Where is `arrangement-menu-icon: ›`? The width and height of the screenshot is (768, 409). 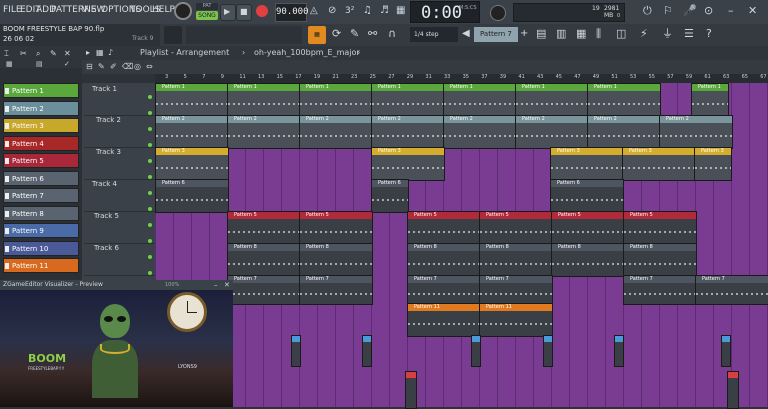 arrangement-menu-icon: › is located at coordinates (358, 52).